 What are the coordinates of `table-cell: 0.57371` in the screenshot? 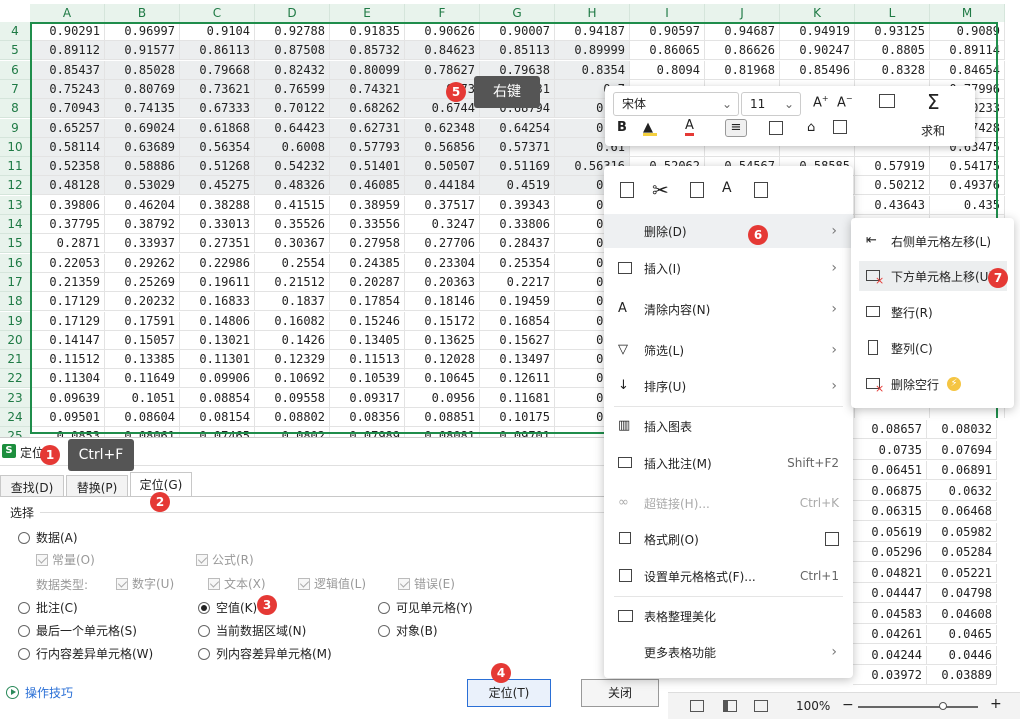 It's located at (517, 147).